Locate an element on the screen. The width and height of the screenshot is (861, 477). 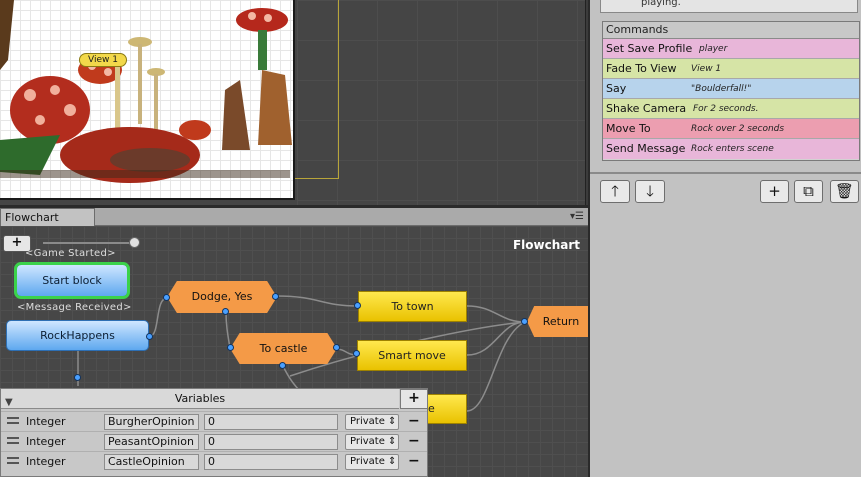
command-item: Fade To View View 1 is located at coordinates (731, 69).